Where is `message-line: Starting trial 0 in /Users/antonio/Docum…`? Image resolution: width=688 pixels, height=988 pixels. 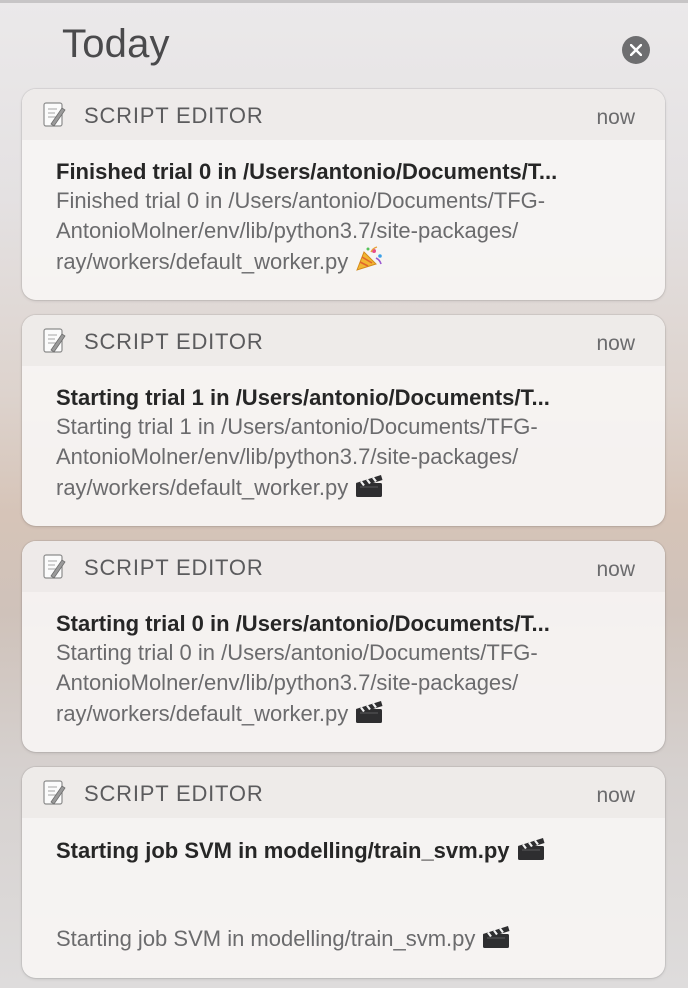 message-line: Starting trial 0 in /Users/antonio/Docum… is located at coordinates (297, 652).